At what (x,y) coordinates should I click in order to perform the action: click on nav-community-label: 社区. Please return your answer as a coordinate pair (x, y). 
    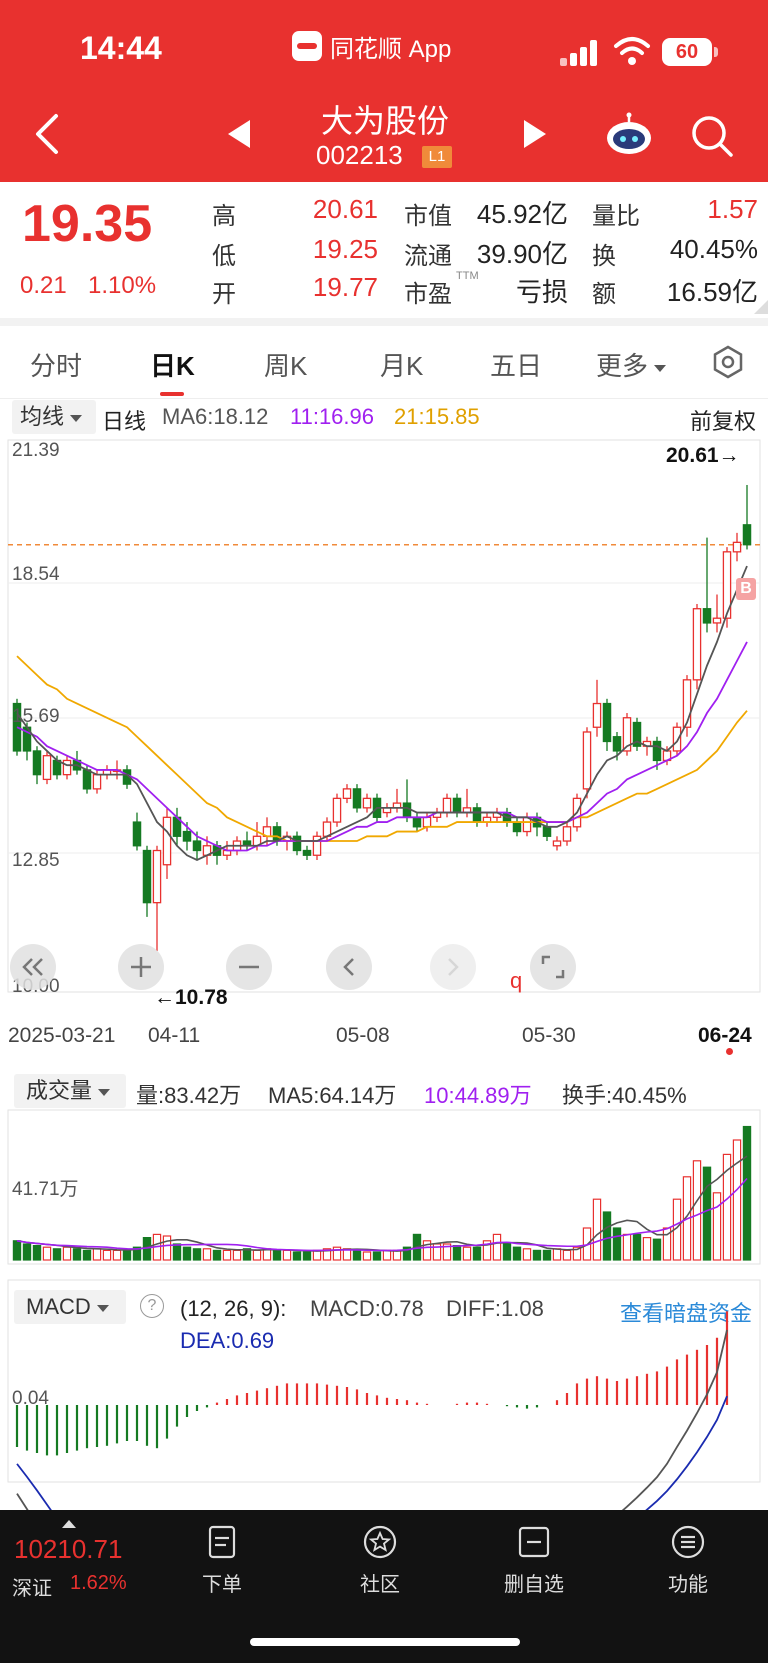
    Looking at the image, I should click on (380, 1585).